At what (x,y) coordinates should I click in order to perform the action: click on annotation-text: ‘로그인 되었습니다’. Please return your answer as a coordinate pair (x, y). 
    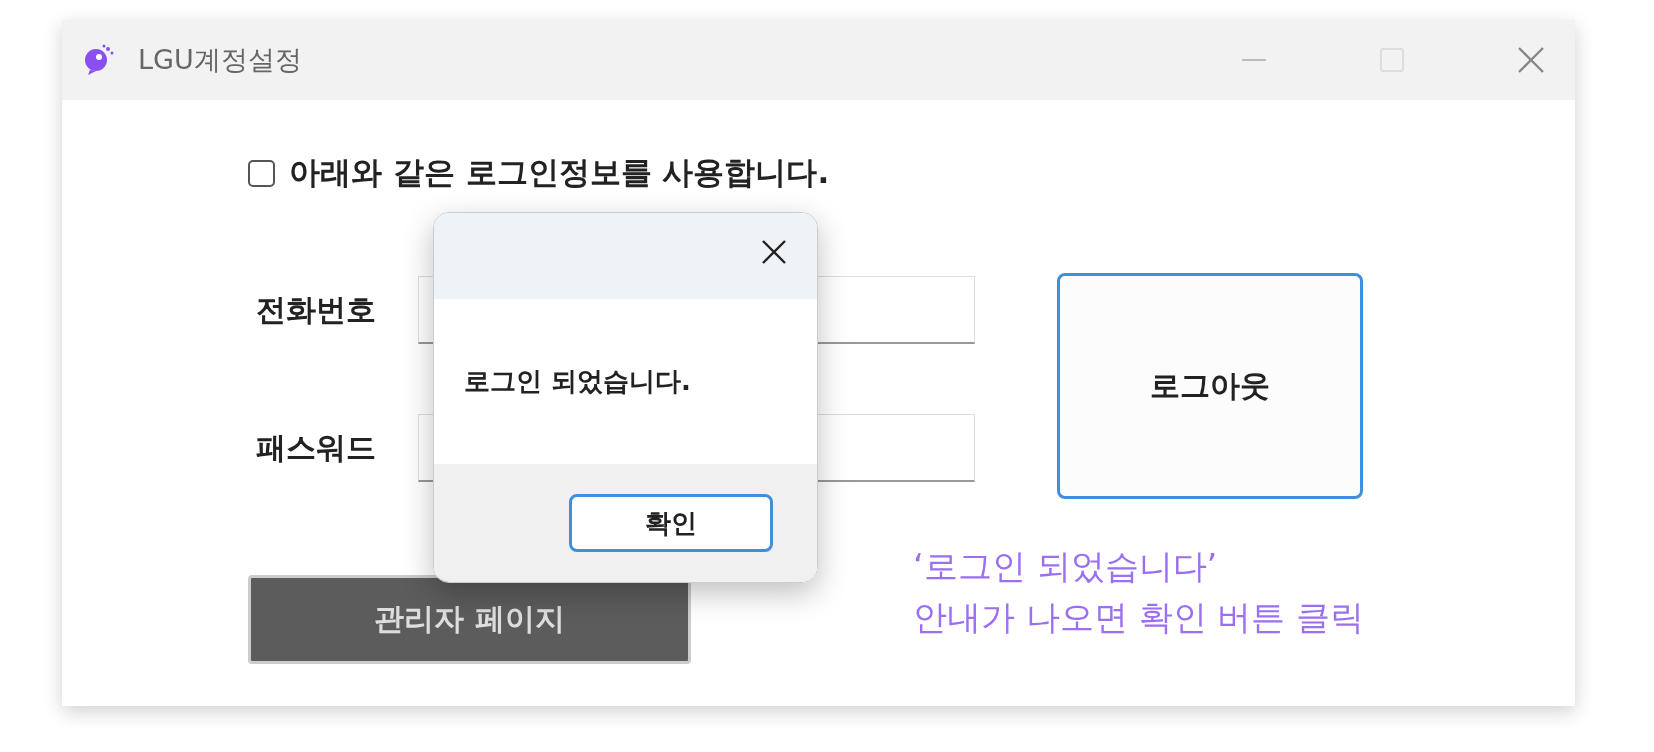
    Looking at the image, I should click on (1066, 566).